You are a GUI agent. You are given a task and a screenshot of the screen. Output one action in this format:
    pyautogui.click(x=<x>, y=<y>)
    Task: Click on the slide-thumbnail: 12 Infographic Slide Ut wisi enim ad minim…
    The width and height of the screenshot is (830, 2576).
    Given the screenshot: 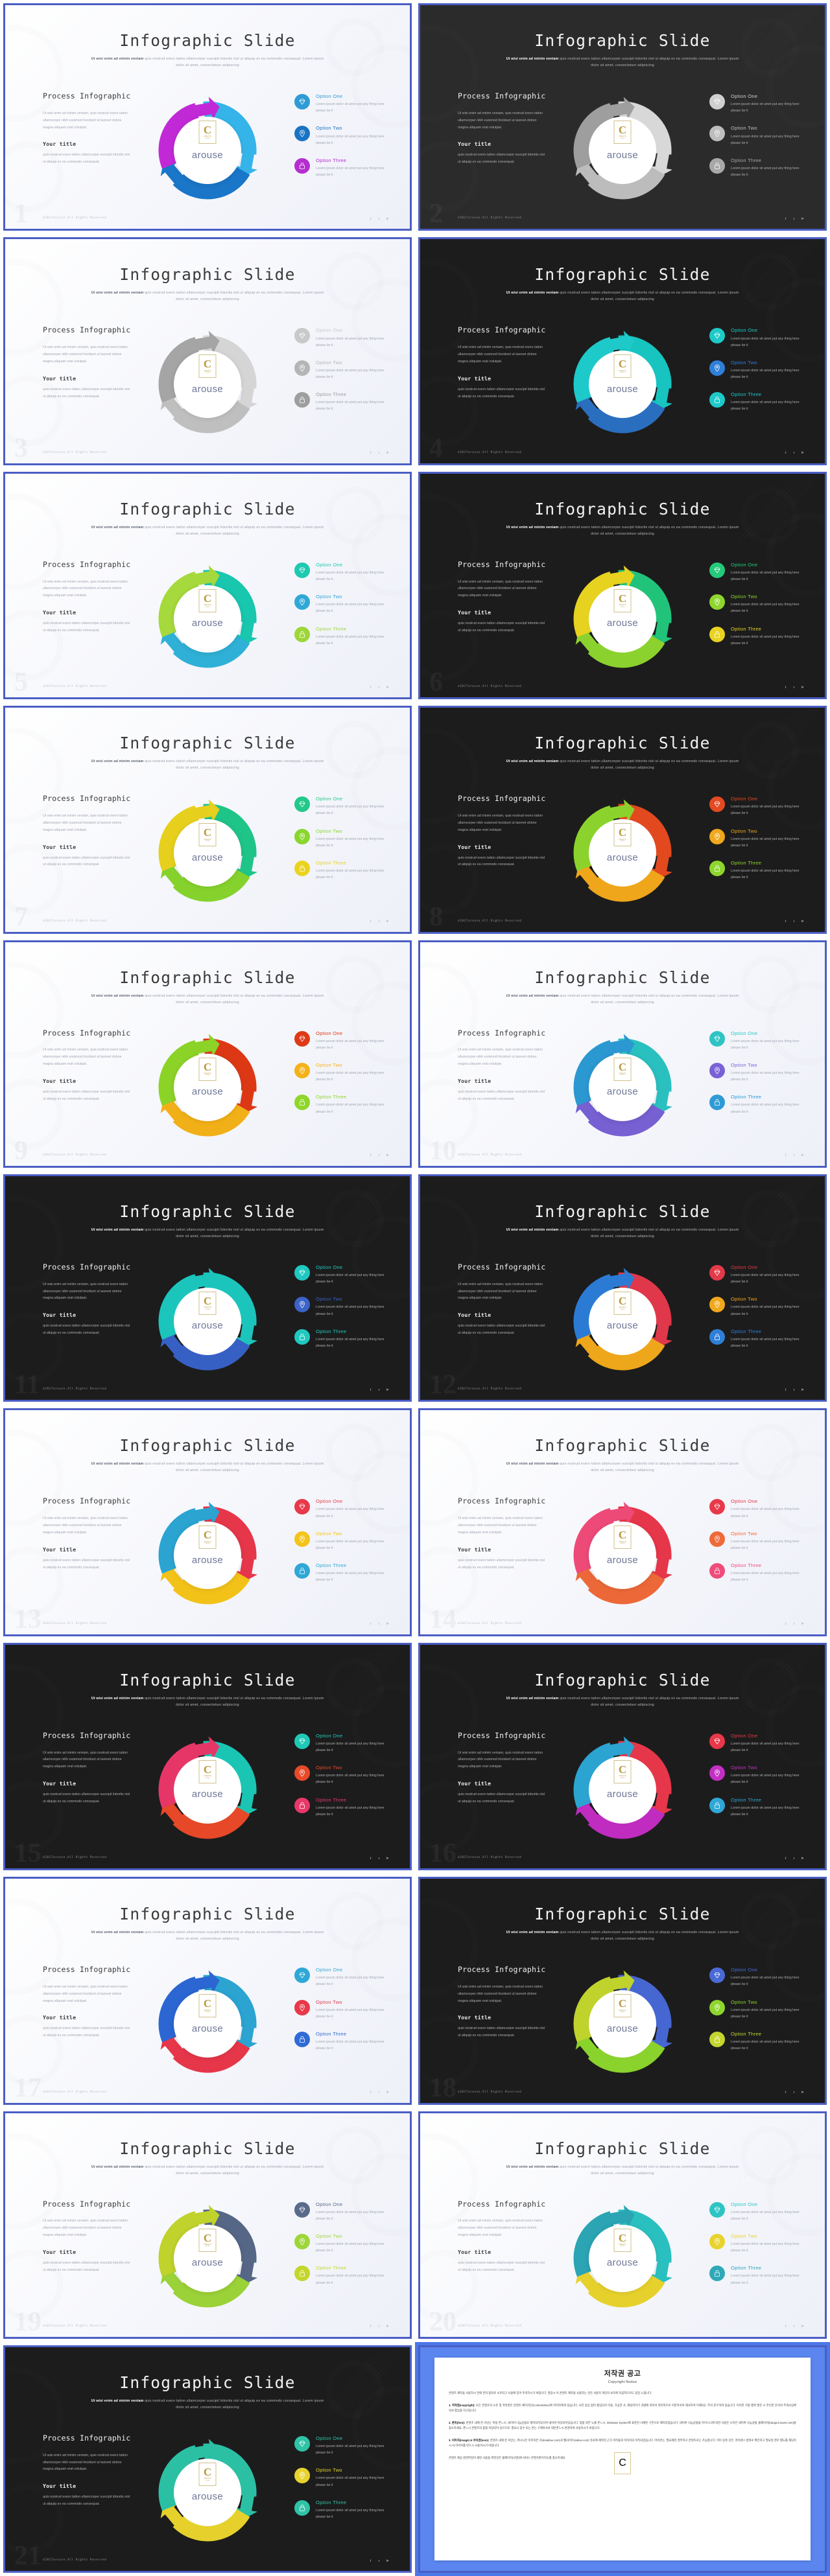 What is the action you would take?
    pyautogui.click(x=622, y=1288)
    